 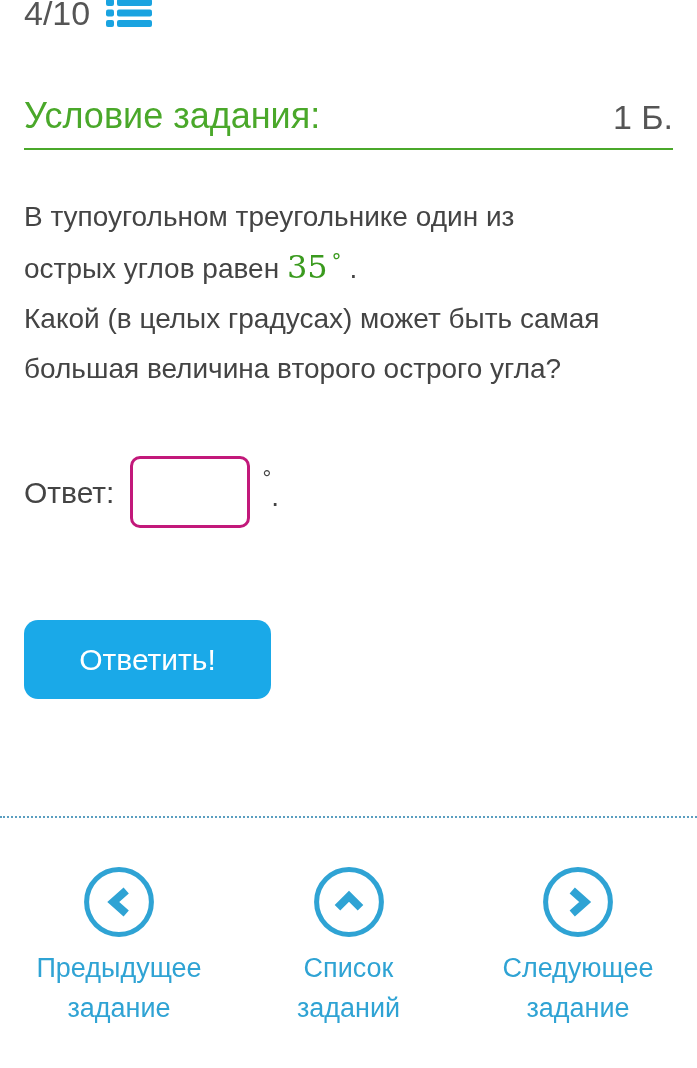 I want to click on nav-link: Список заданий, so click(x=348, y=988).